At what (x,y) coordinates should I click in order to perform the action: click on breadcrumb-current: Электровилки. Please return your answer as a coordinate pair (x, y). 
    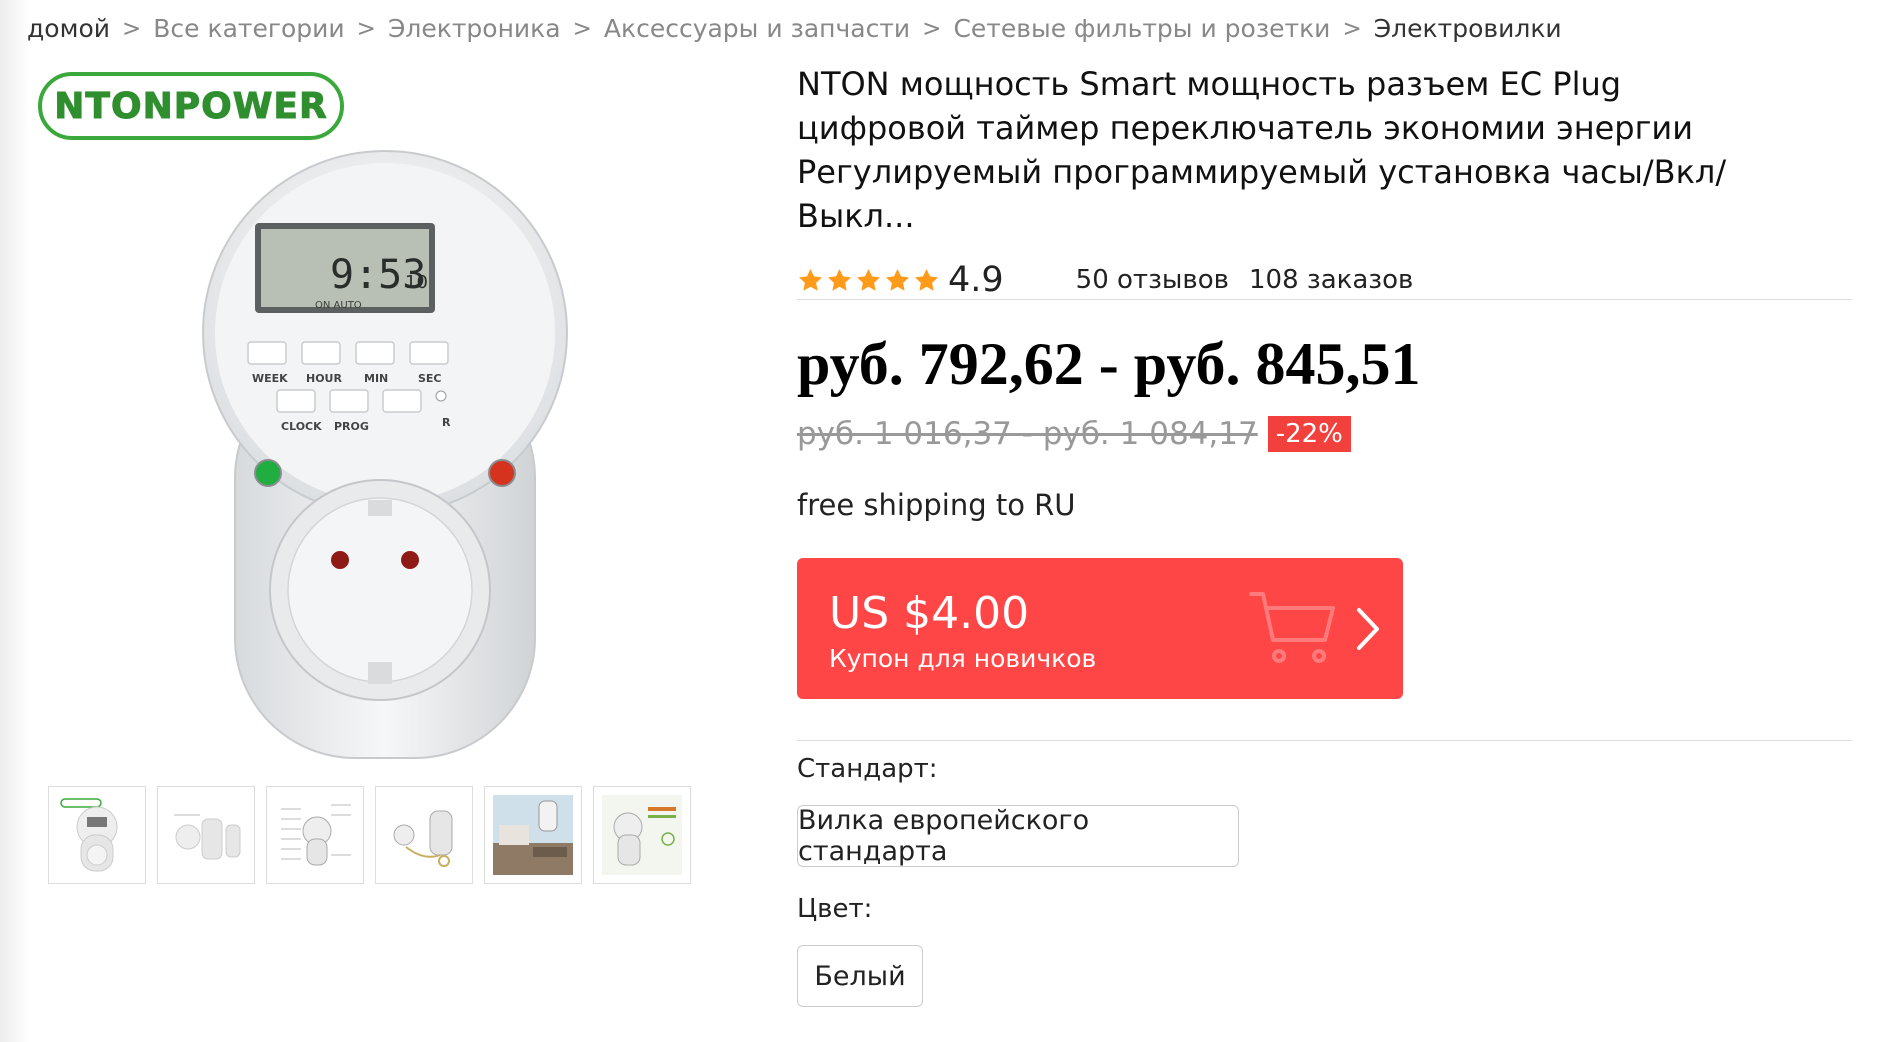
    Looking at the image, I should click on (1467, 28).